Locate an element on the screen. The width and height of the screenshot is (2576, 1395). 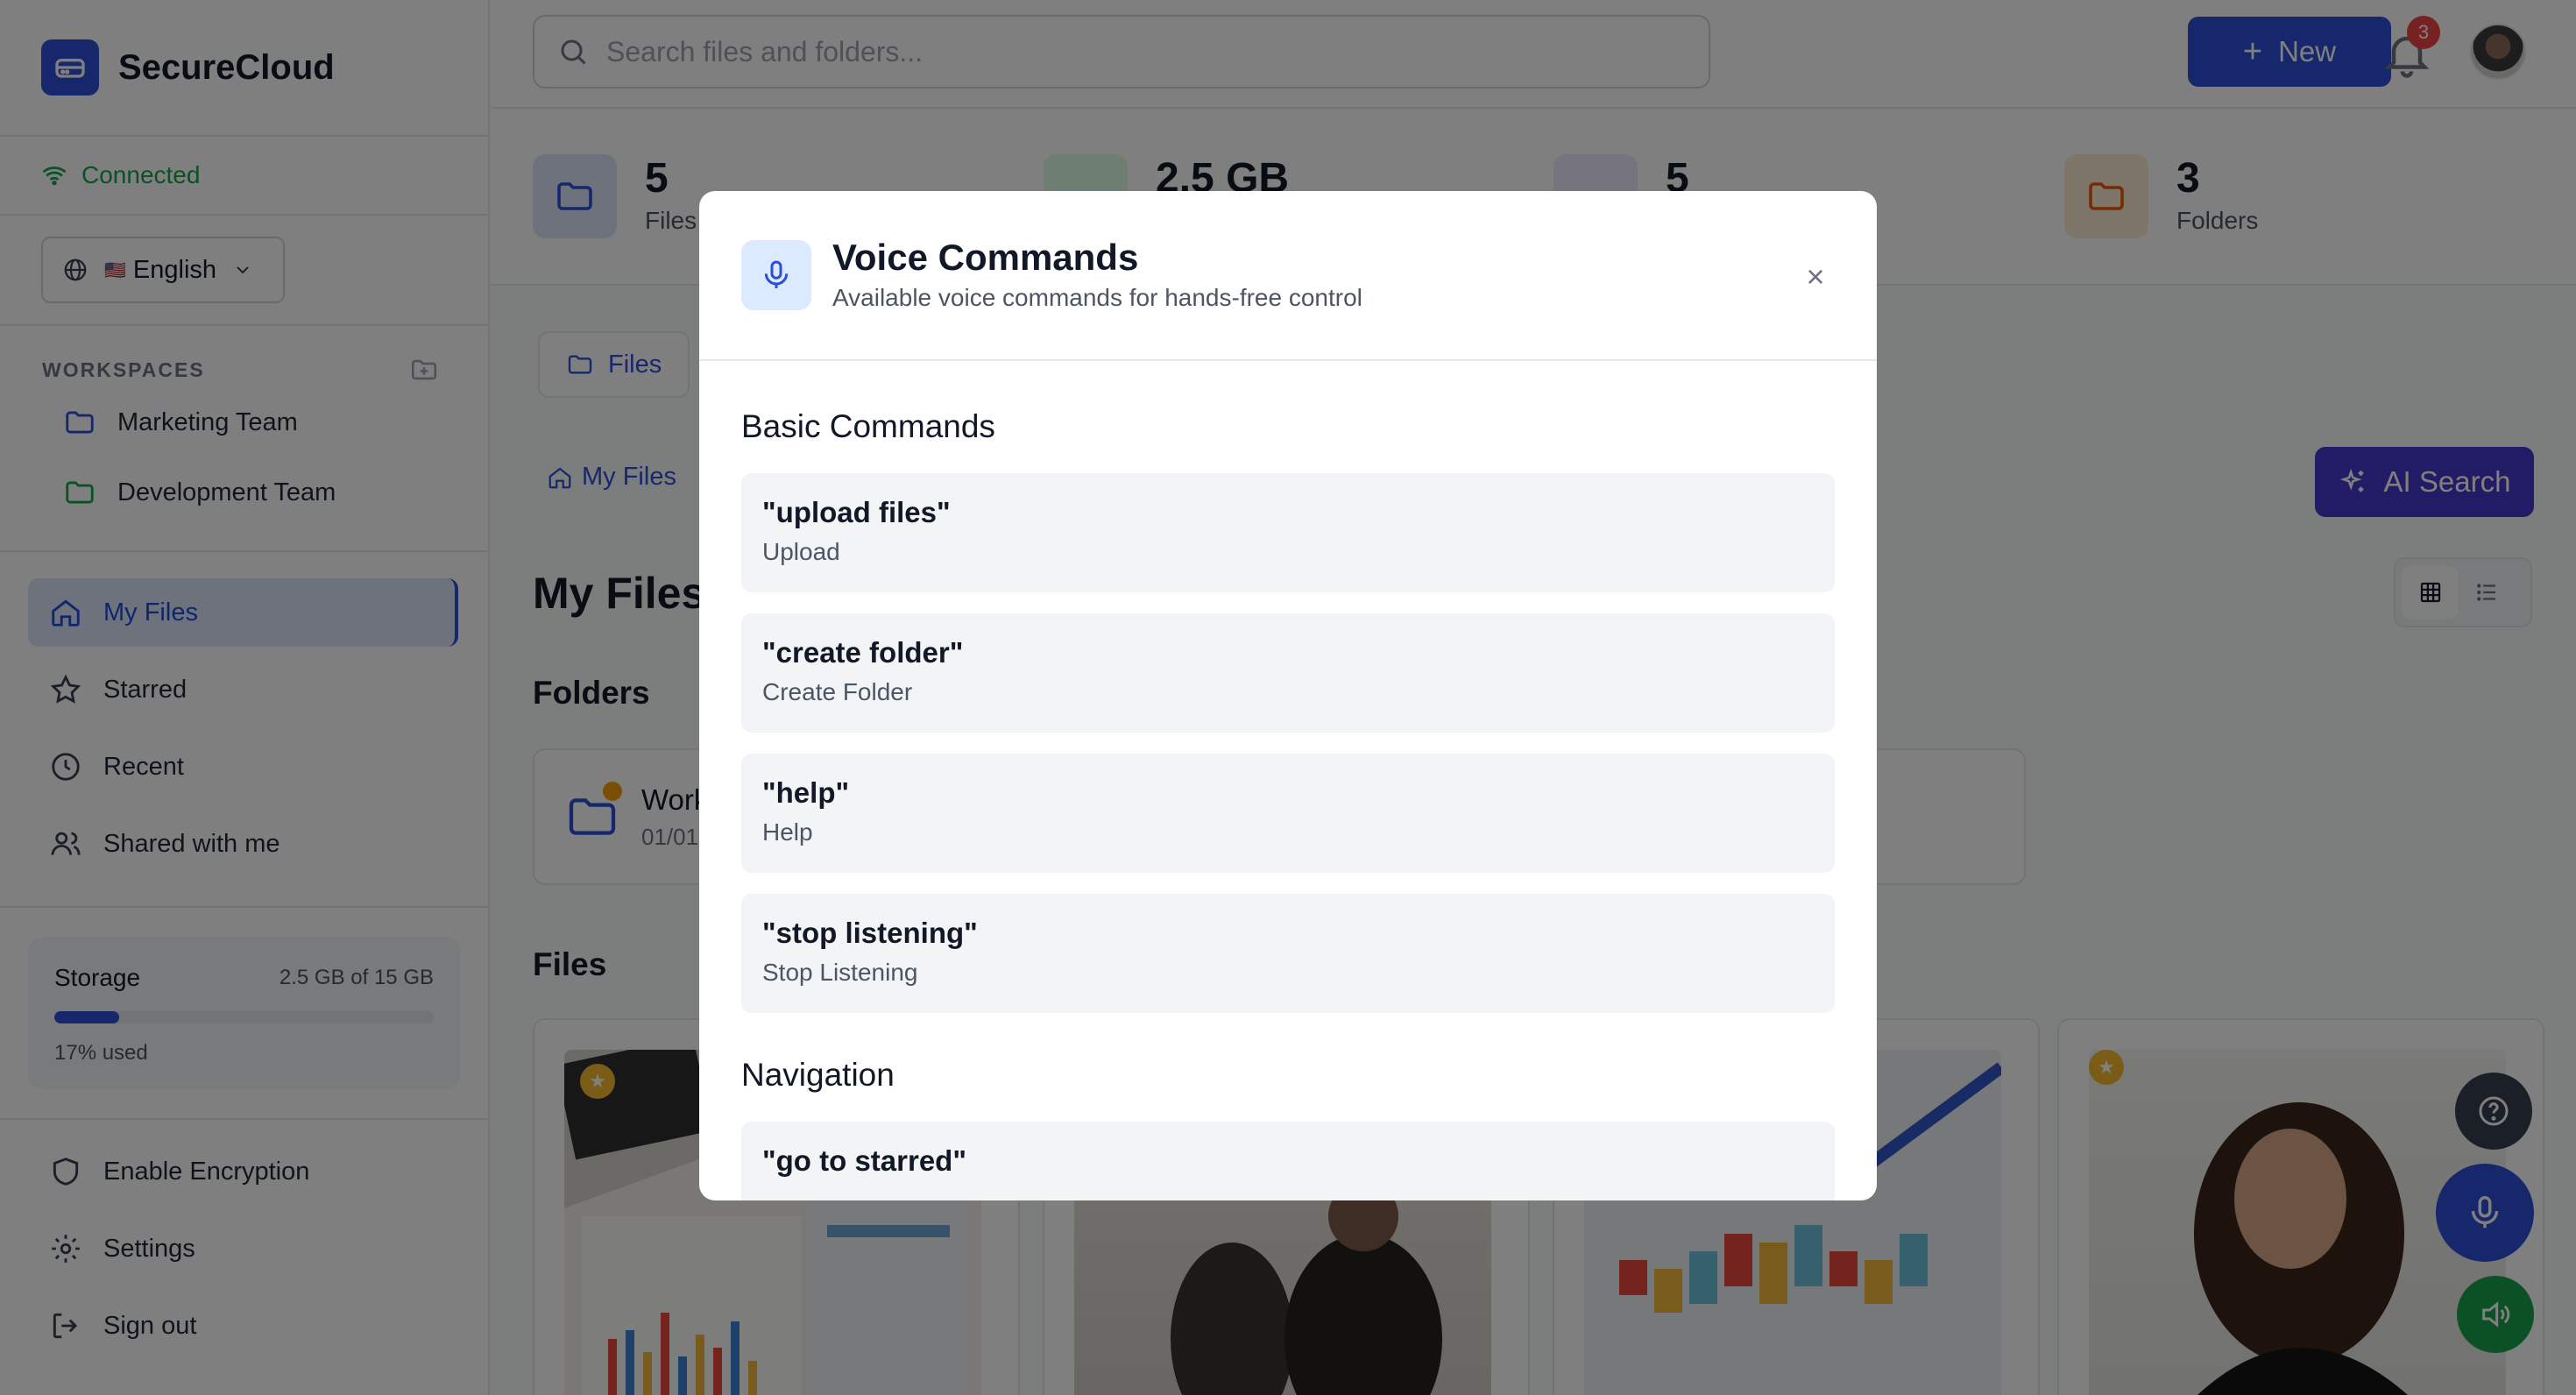
command-phrase: "go to starred" is located at coordinates (864, 1160).